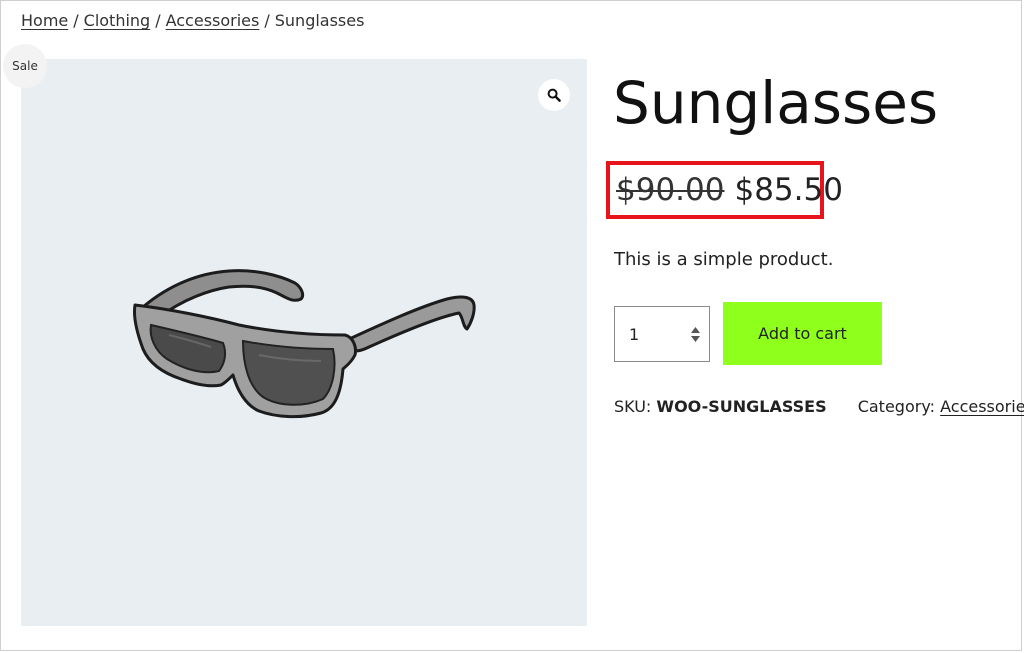 This screenshot has width=1024, height=653. What do you see at coordinates (670, 190) in the screenshot?
I see `regular-price: $90.00` at bounding box center [670, 190].